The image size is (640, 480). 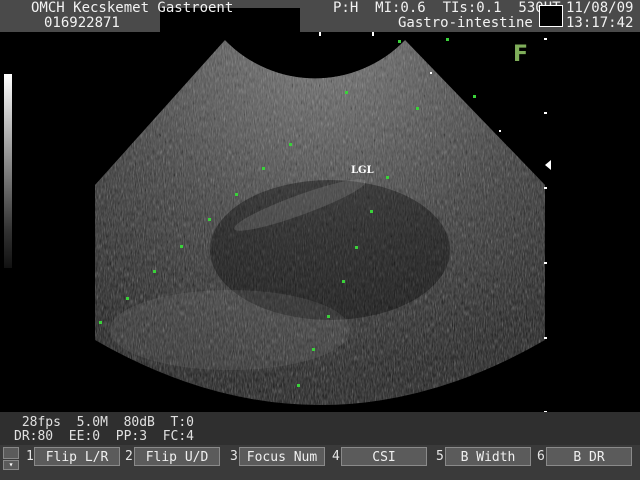 I want to click on institution-name: OMCH Kecskemet Gastroent, so click(x=132, y=8).